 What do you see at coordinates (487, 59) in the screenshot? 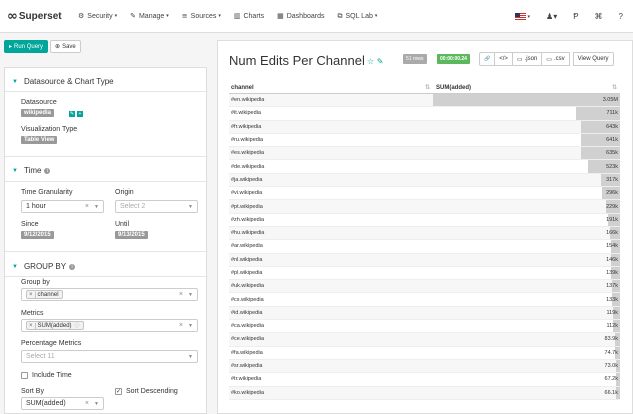
I see `link-button: 🔗` at bounding box center [487, 59].